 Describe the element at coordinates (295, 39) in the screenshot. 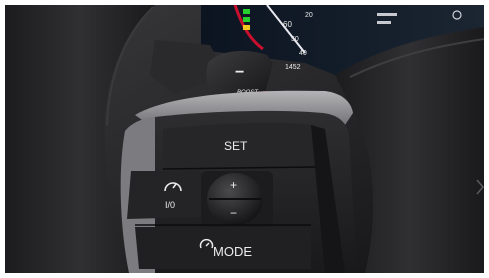

I see `cluster-readout: 50` at that location.